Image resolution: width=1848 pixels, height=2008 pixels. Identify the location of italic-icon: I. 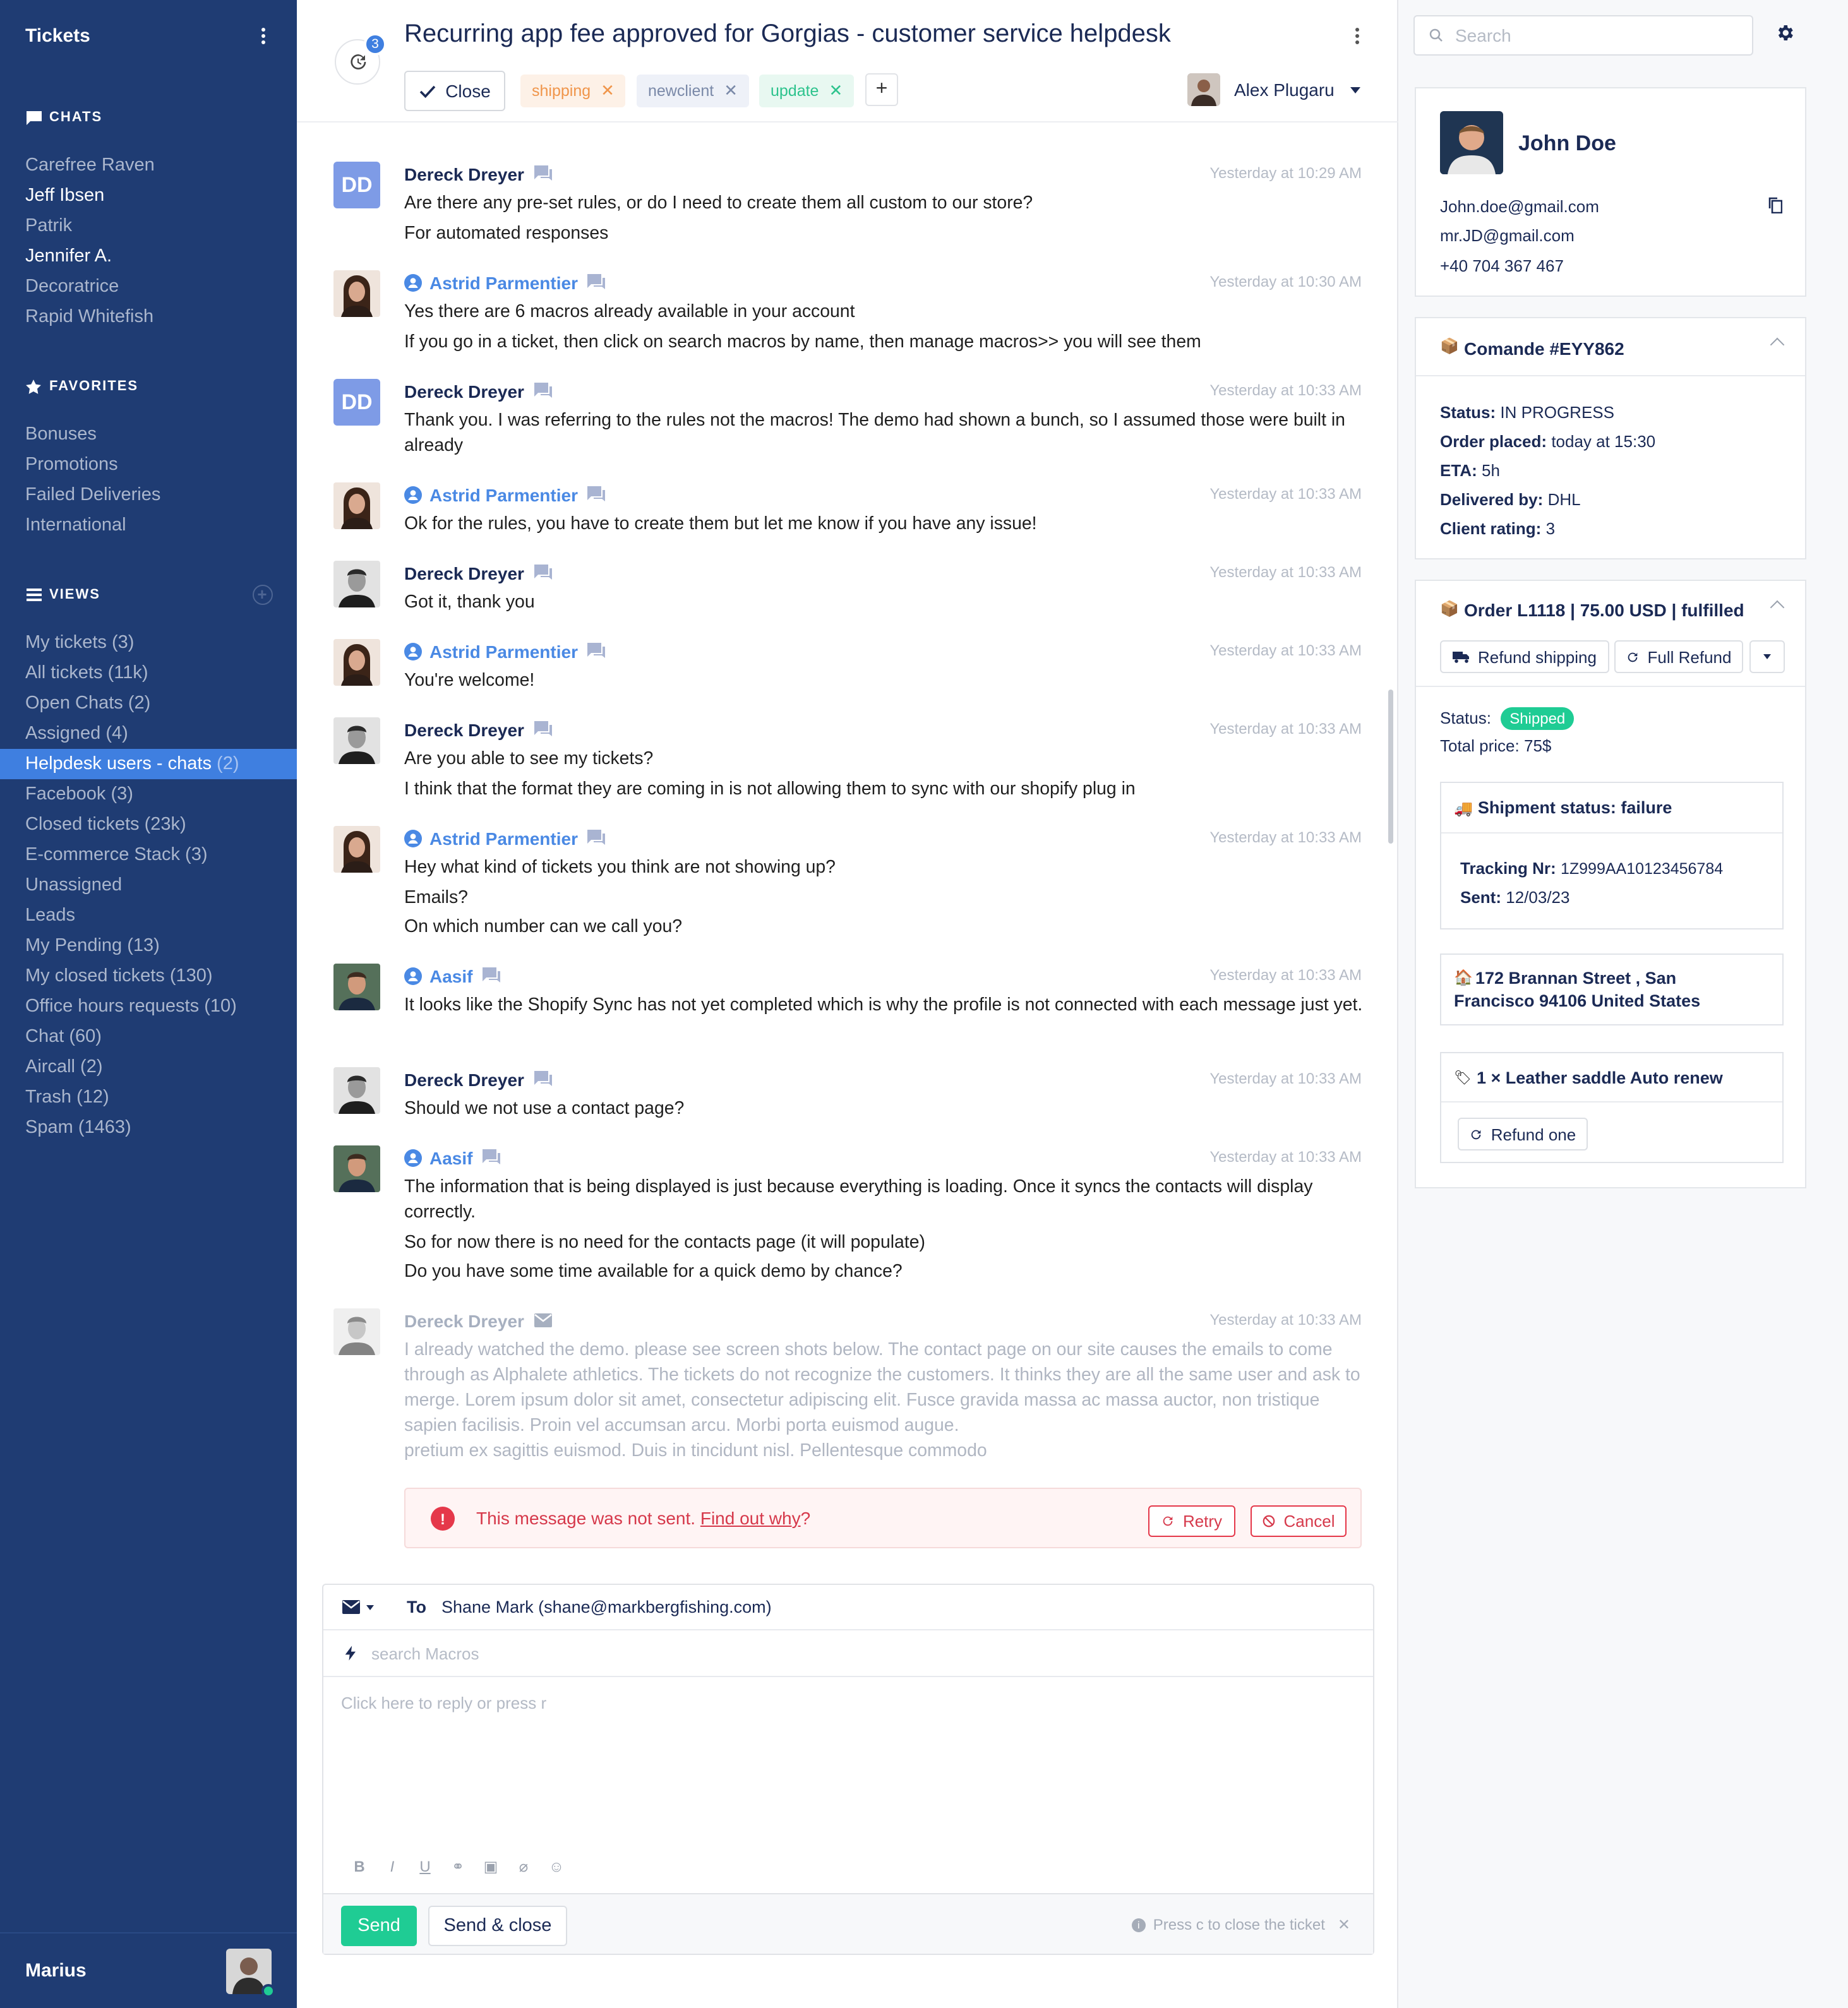
(392, 1866).